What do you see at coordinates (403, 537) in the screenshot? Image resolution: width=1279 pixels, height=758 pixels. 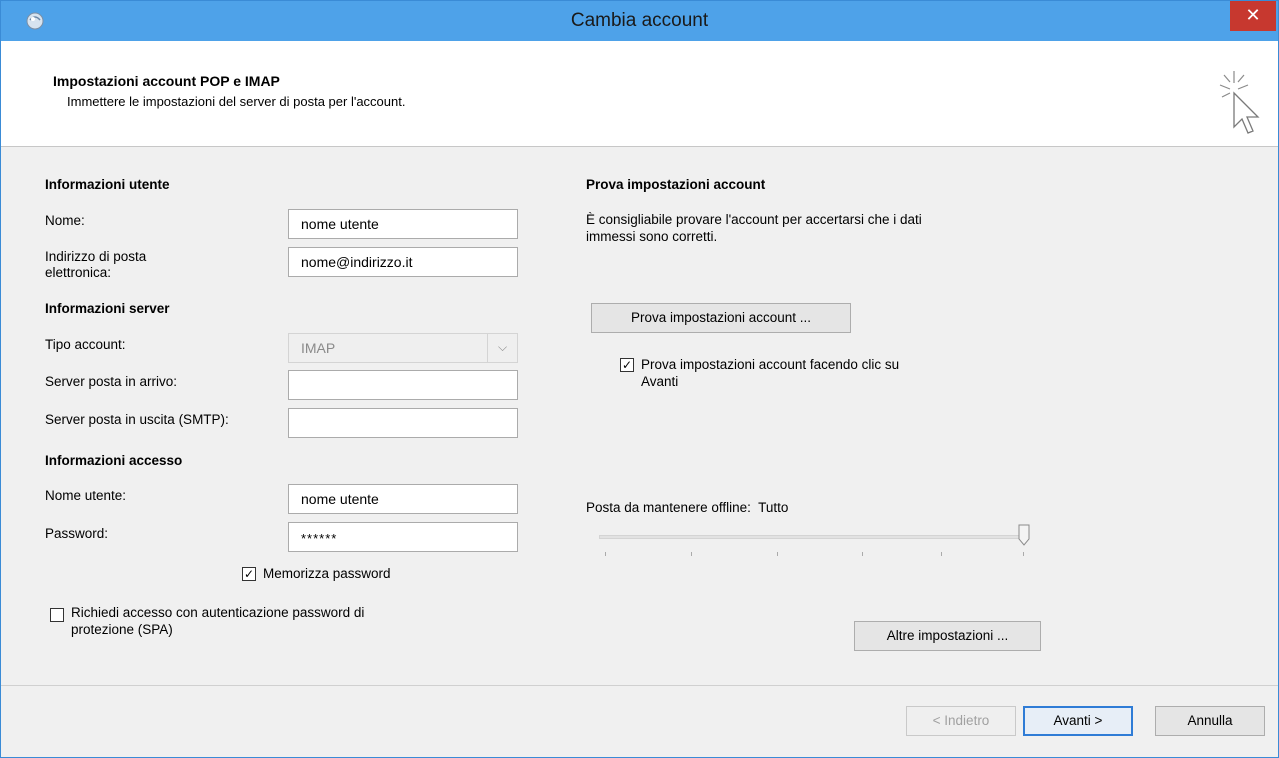 I see `password-input: ******` at bounding box center [403, 537].